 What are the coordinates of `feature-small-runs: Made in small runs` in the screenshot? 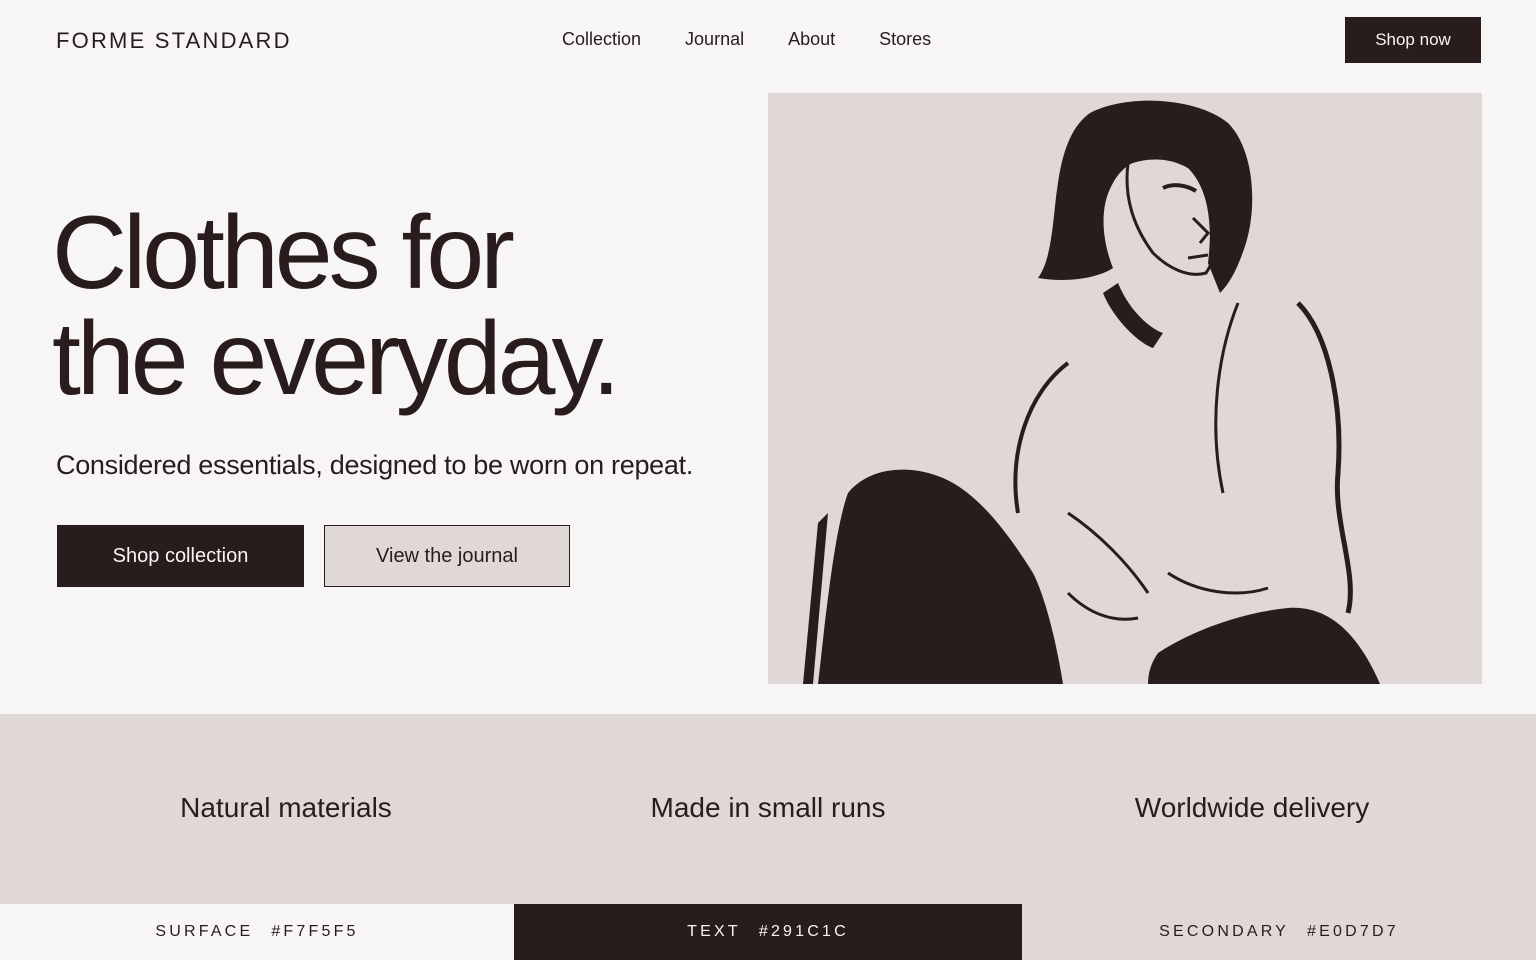 It's located at (768, 807).